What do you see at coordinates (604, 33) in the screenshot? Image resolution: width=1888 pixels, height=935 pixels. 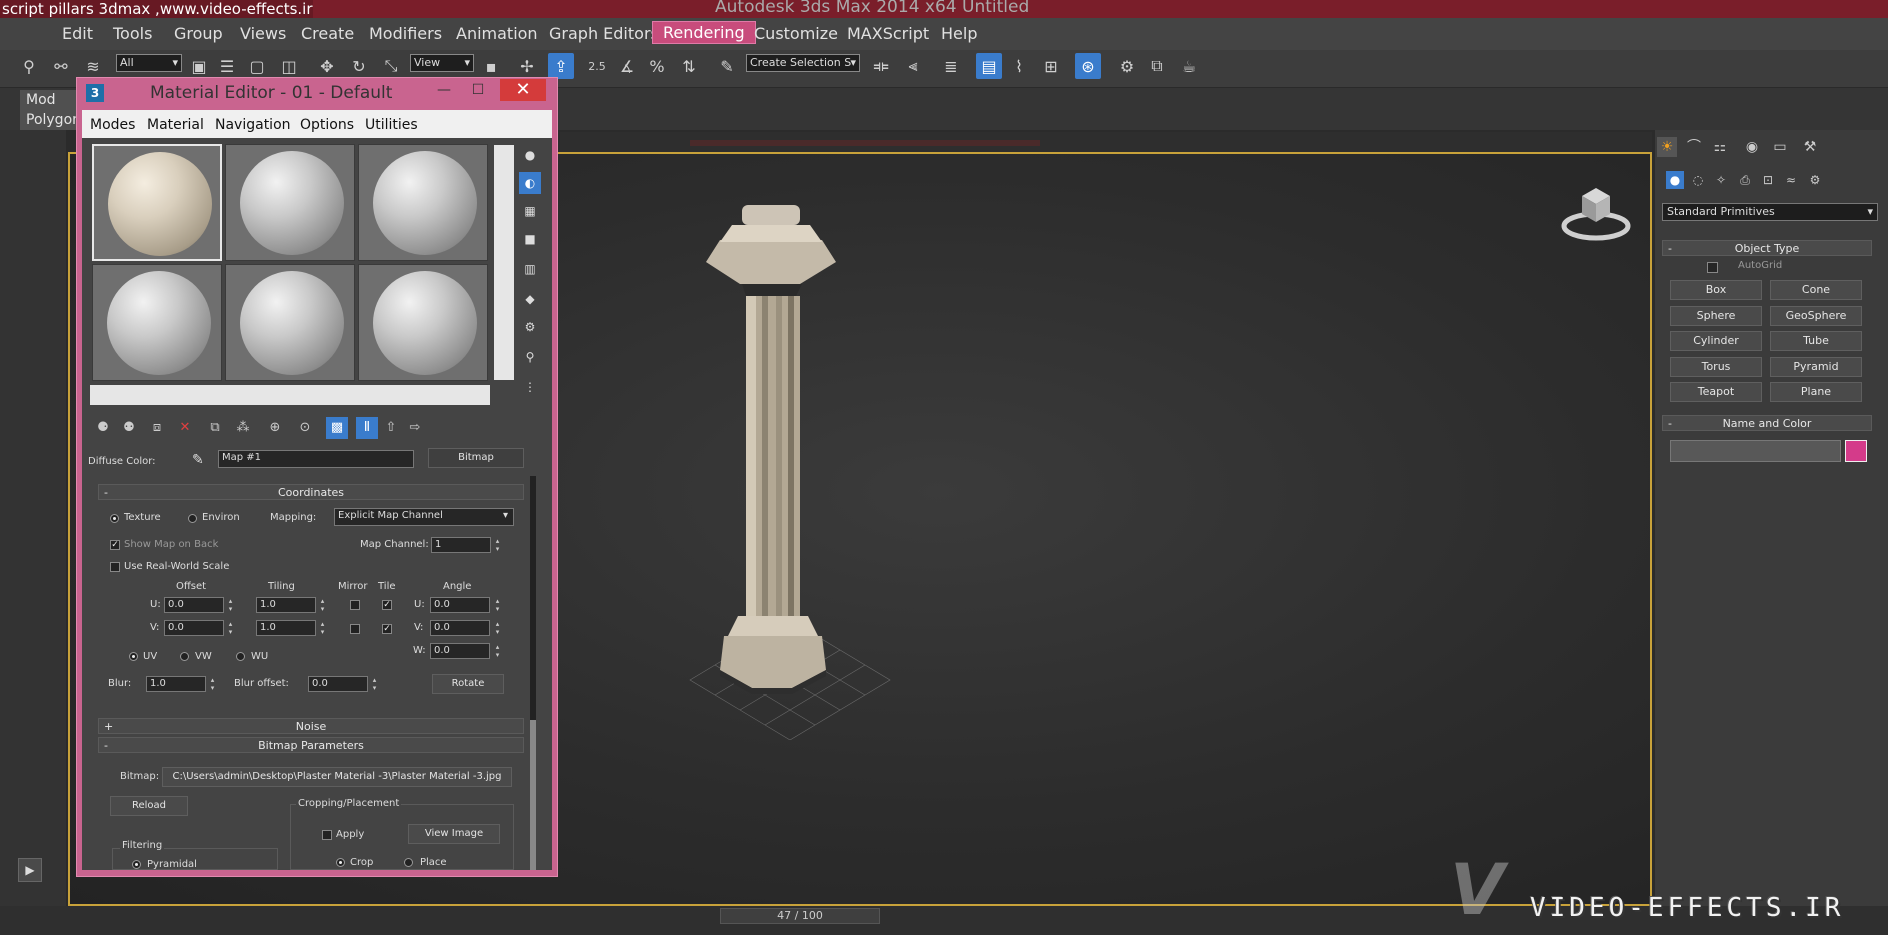 I see `menu-graph-editors: Graph Editors` at bounding box center [604, 33].